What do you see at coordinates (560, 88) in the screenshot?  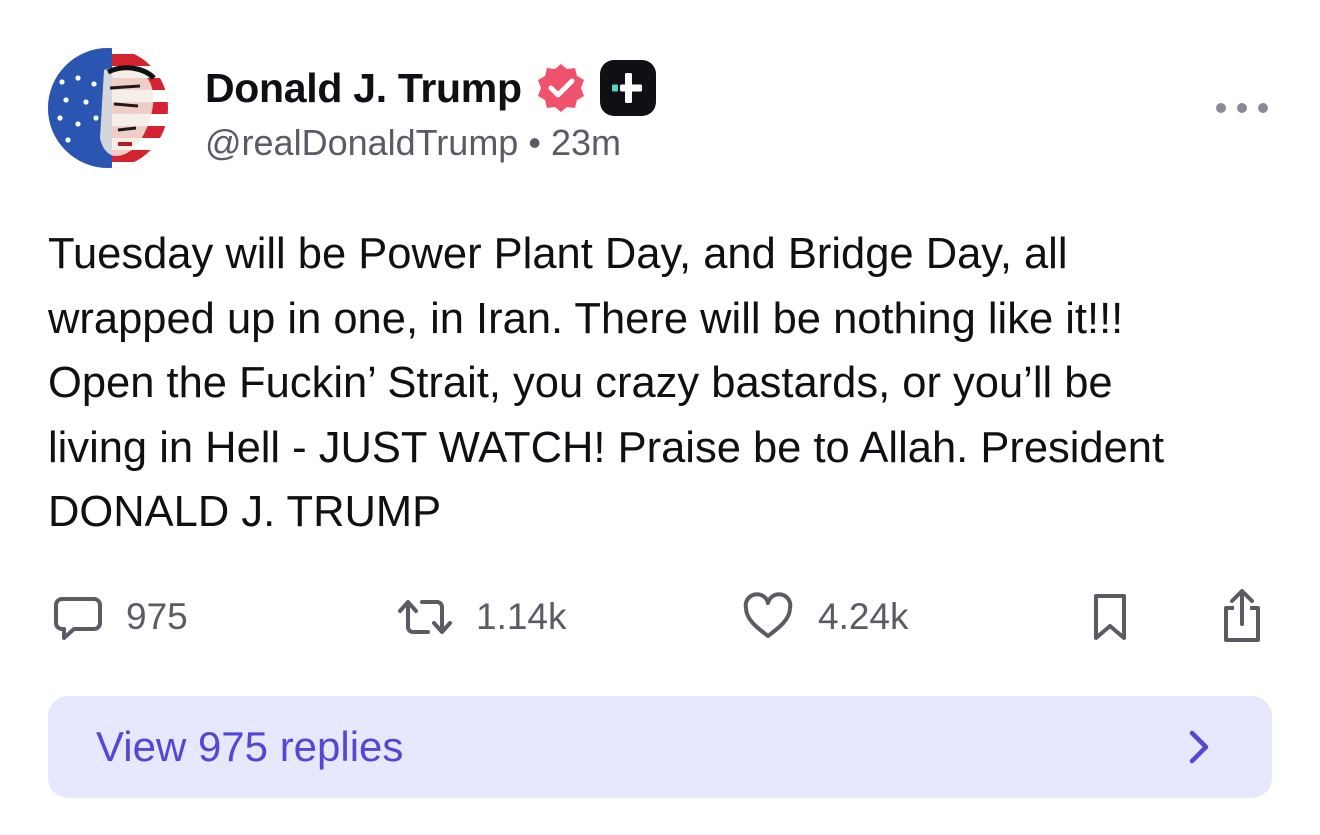 I see `verified-badge-icon` at bounding box center [560, 88].